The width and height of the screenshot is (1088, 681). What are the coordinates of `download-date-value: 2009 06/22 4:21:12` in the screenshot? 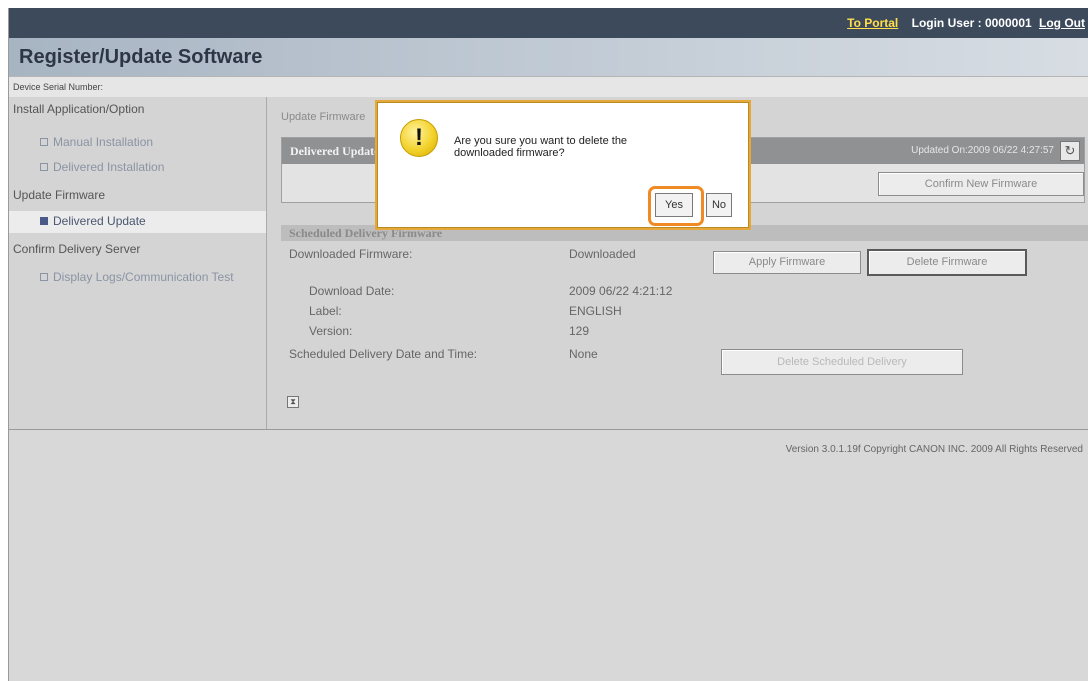 It's located at (621, 291).